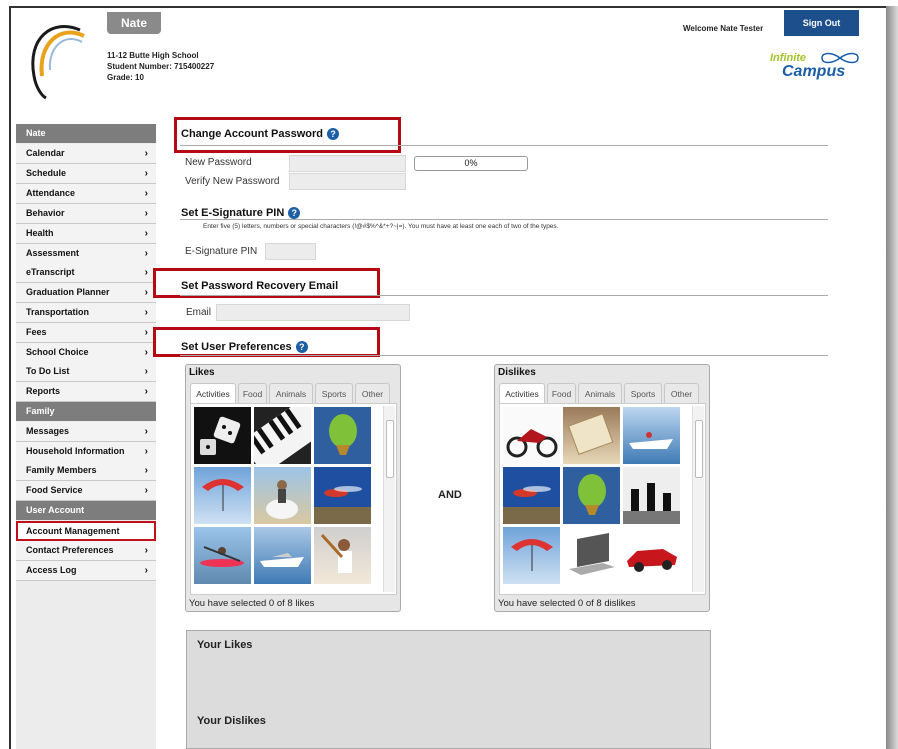 This screenshot has width=898, height=749. What do you see at coordinates (153, 55) in the screenshot?
I see `school-name: 11-12 Butte High School` at bounding box center [153, 55].